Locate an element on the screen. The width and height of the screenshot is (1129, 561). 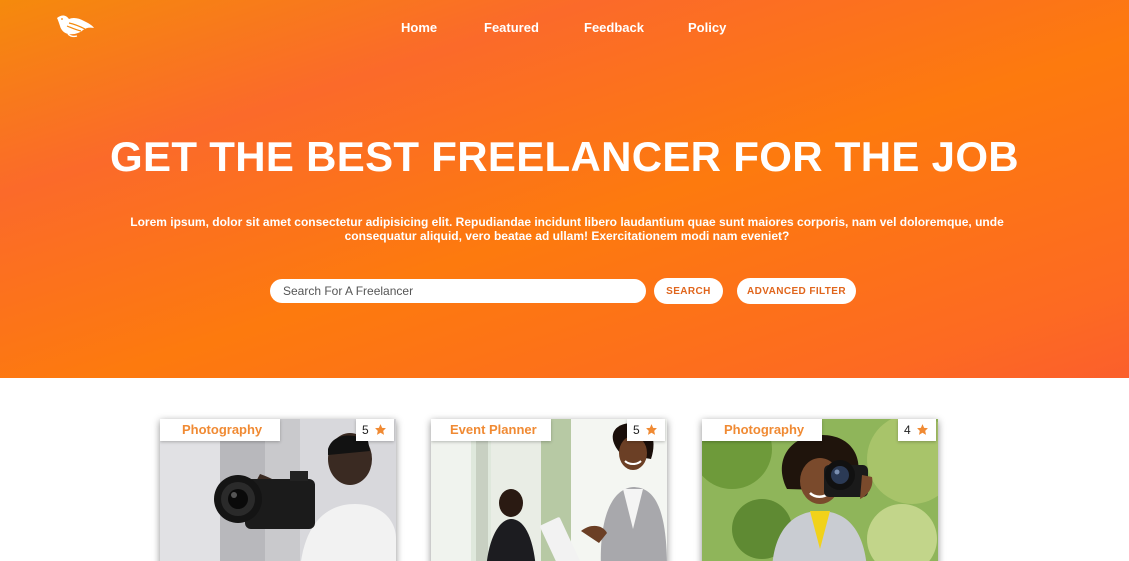
nav-feedback: Feedback is located at coordinates (614, 27).